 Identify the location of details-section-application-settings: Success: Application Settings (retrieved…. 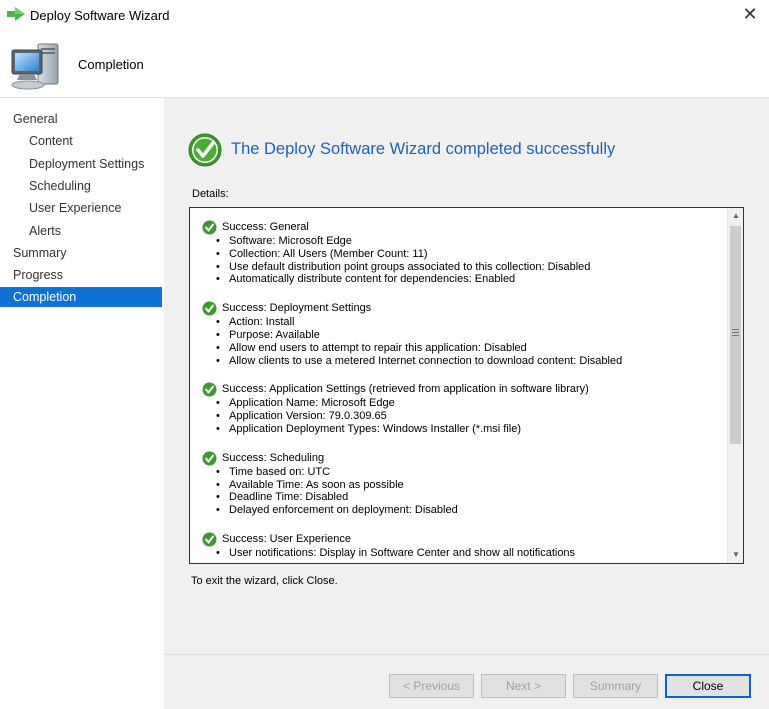
(465, 409).